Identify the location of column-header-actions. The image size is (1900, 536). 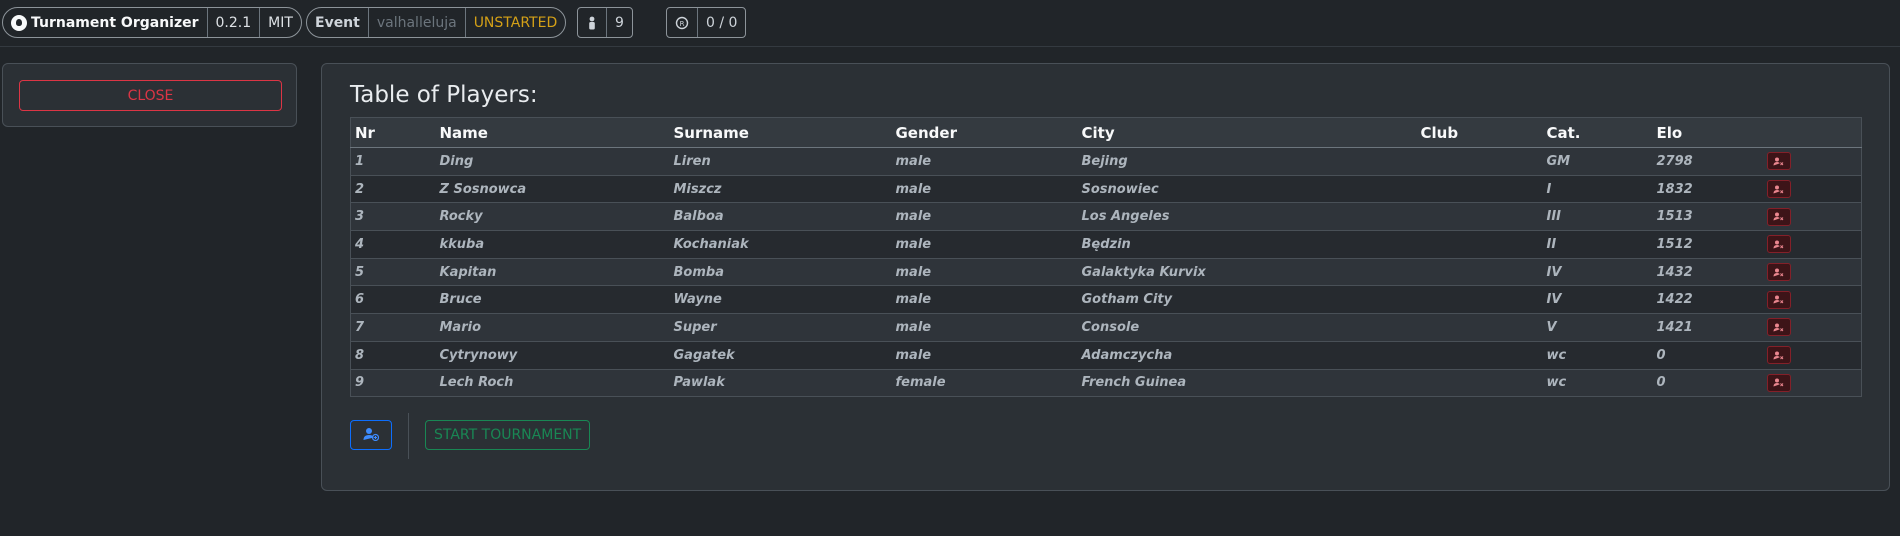
(1812, 132).